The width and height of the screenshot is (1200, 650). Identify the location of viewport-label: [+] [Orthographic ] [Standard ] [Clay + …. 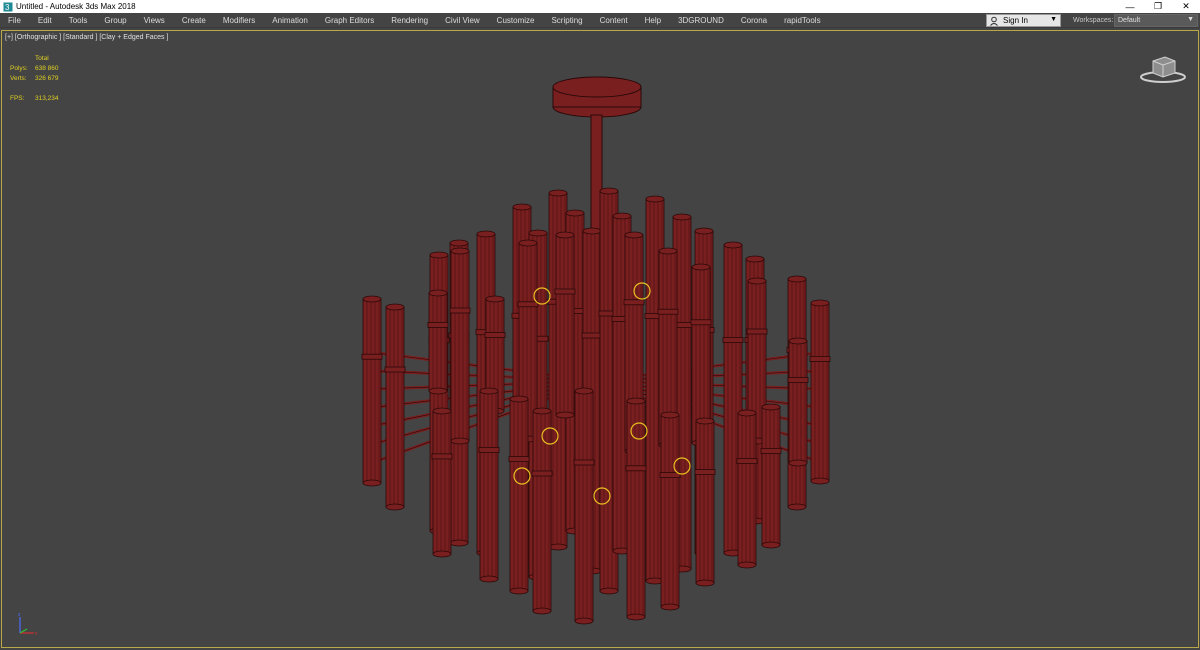
(86, 37).